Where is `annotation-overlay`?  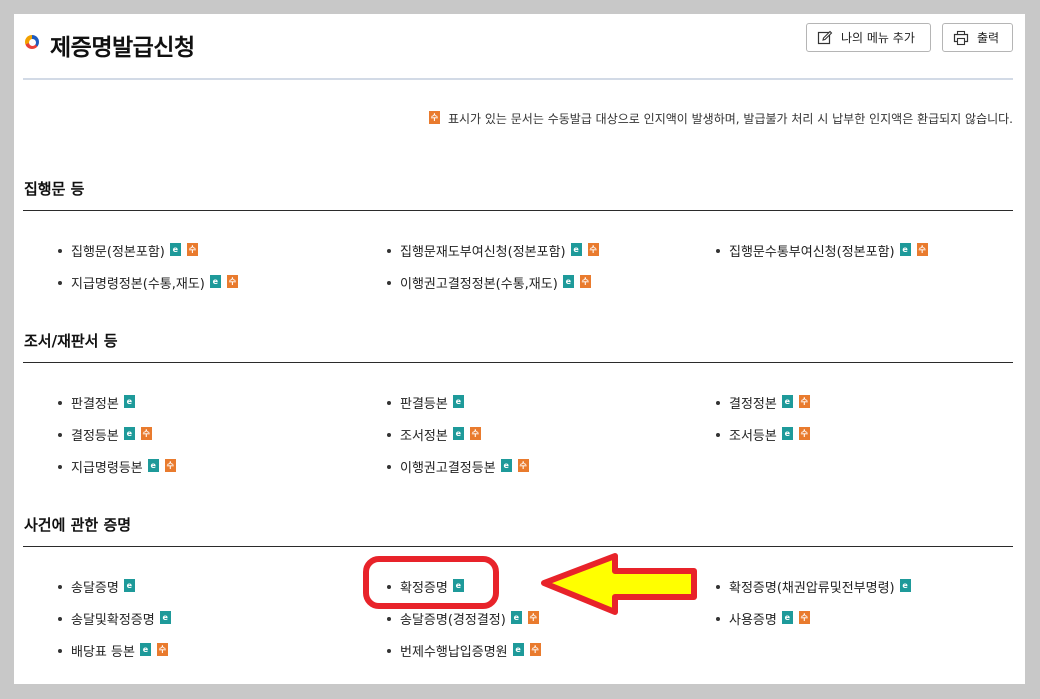
annotation-overlay is located at coordinates (530, 584).